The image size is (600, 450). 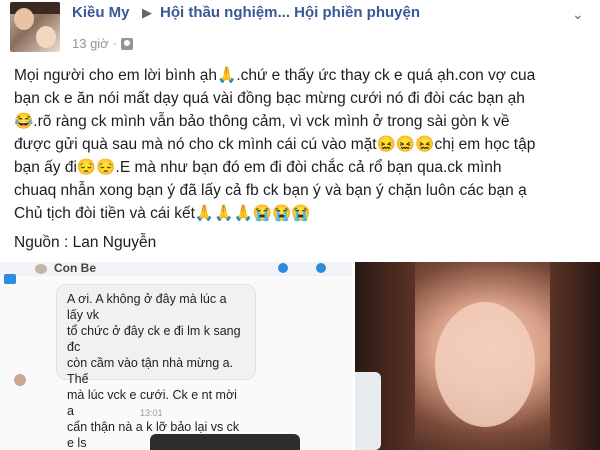 What do you see at coordinates (162, 213) in the screenshot?
I see `post-line: Chủ tịch đòi tiền và cái kết🙏🙏🙏😭😭😭` at bounding box center [162, 213].